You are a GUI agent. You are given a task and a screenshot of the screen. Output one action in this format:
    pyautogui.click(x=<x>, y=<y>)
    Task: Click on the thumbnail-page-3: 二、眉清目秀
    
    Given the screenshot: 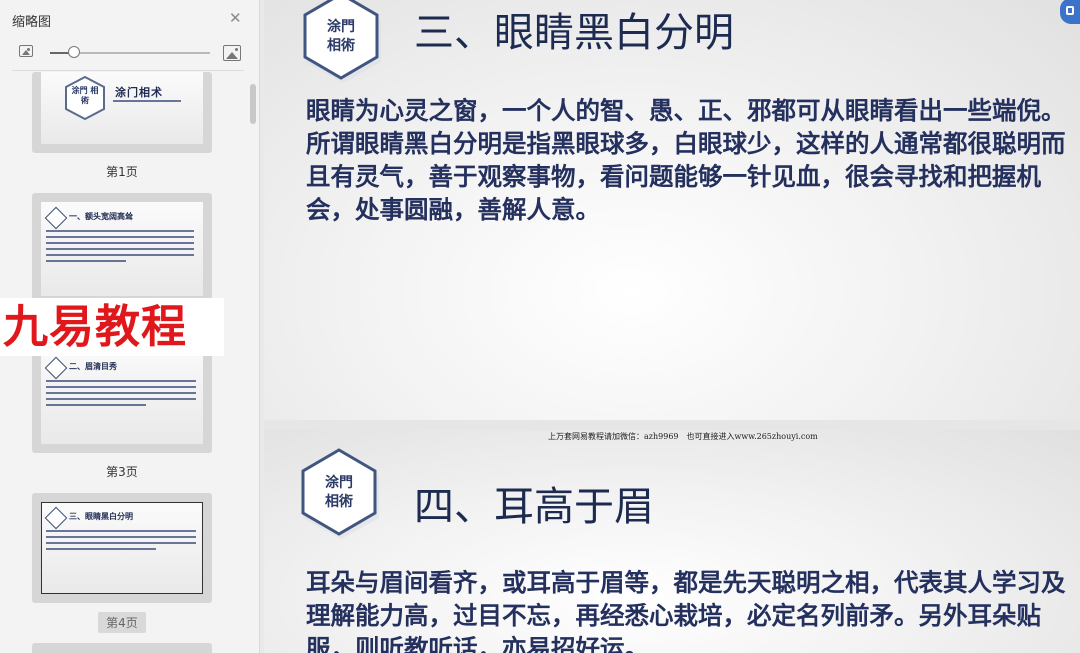 What is the action you would take?
    pyautogui.click(x=122, y=396)
    